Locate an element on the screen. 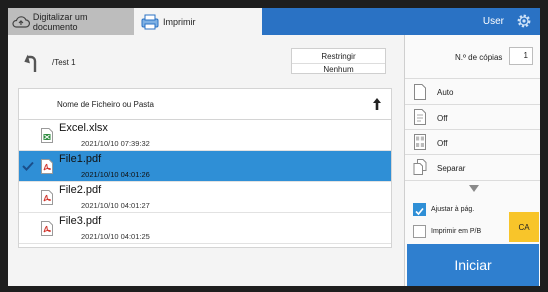 The height and width of the screenshot is (292, 548). file-date: 2021/10/10 04:01:27 is located at coordinates (115, 205).